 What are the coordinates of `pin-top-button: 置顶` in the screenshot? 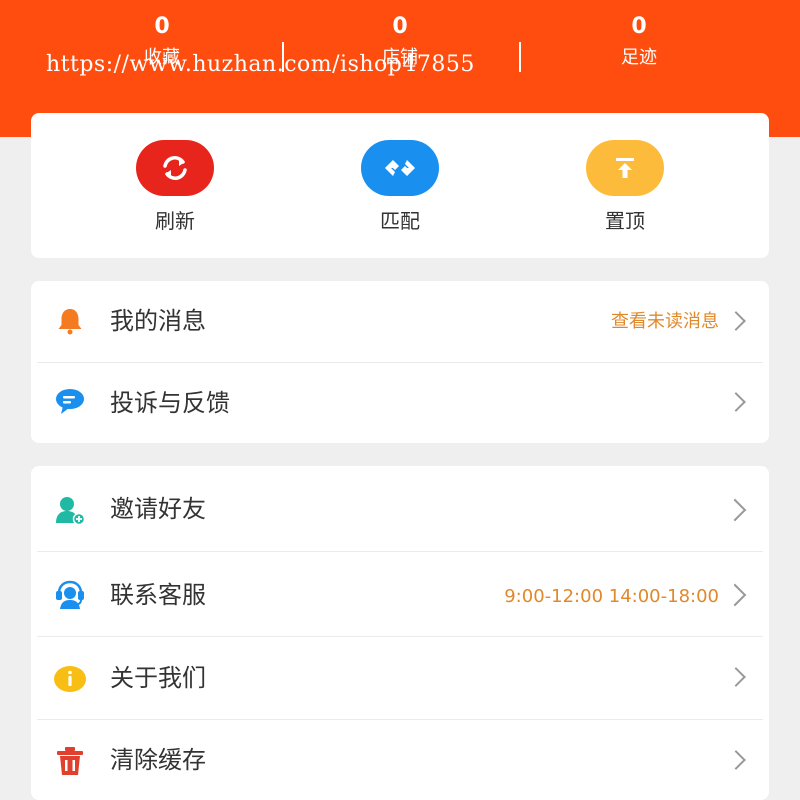 It's located at (625, 187).